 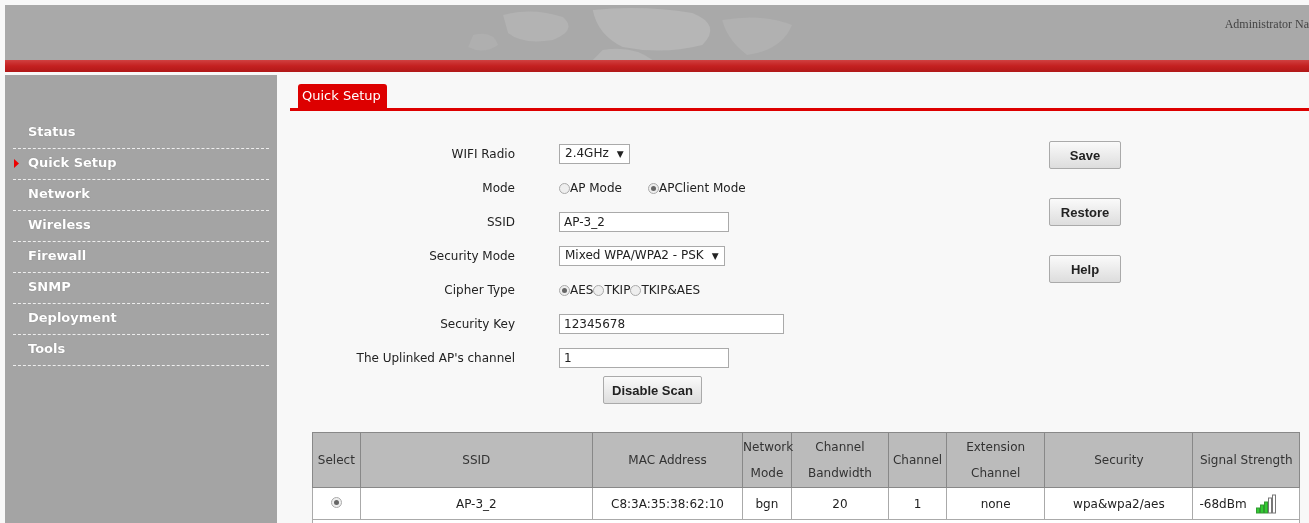 What do you see at coordinates (1085, 155) in the screenshot?
I see `action-button: Save` at bounding box center [1085, 155].